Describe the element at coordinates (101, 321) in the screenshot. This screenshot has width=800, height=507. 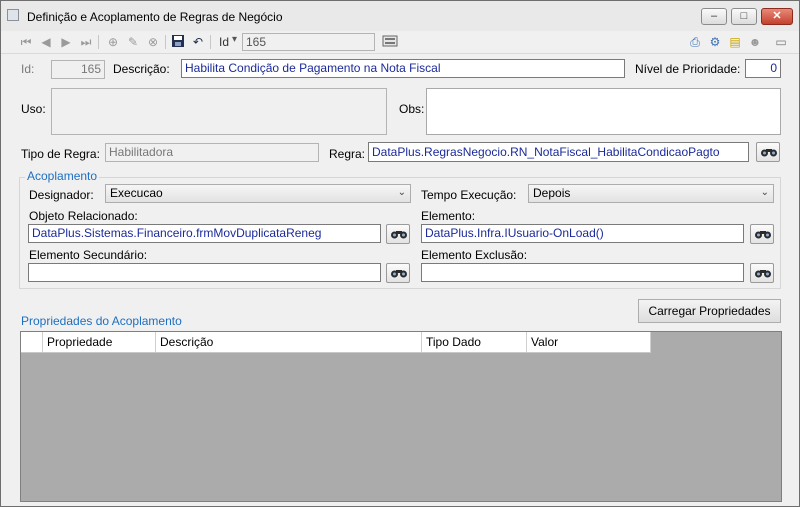
I see `propriedades-title: Propriedades do Acoplamento` at that location.